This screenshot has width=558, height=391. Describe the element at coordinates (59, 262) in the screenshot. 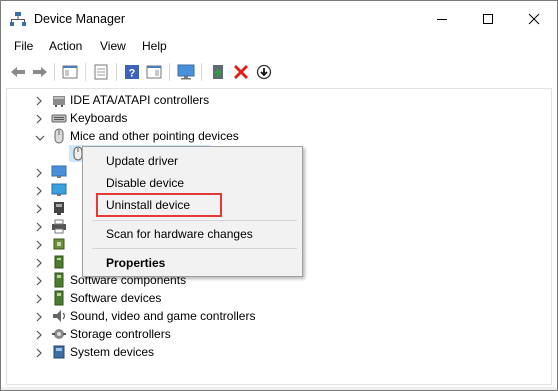

I see `security-device-icon` at that location.